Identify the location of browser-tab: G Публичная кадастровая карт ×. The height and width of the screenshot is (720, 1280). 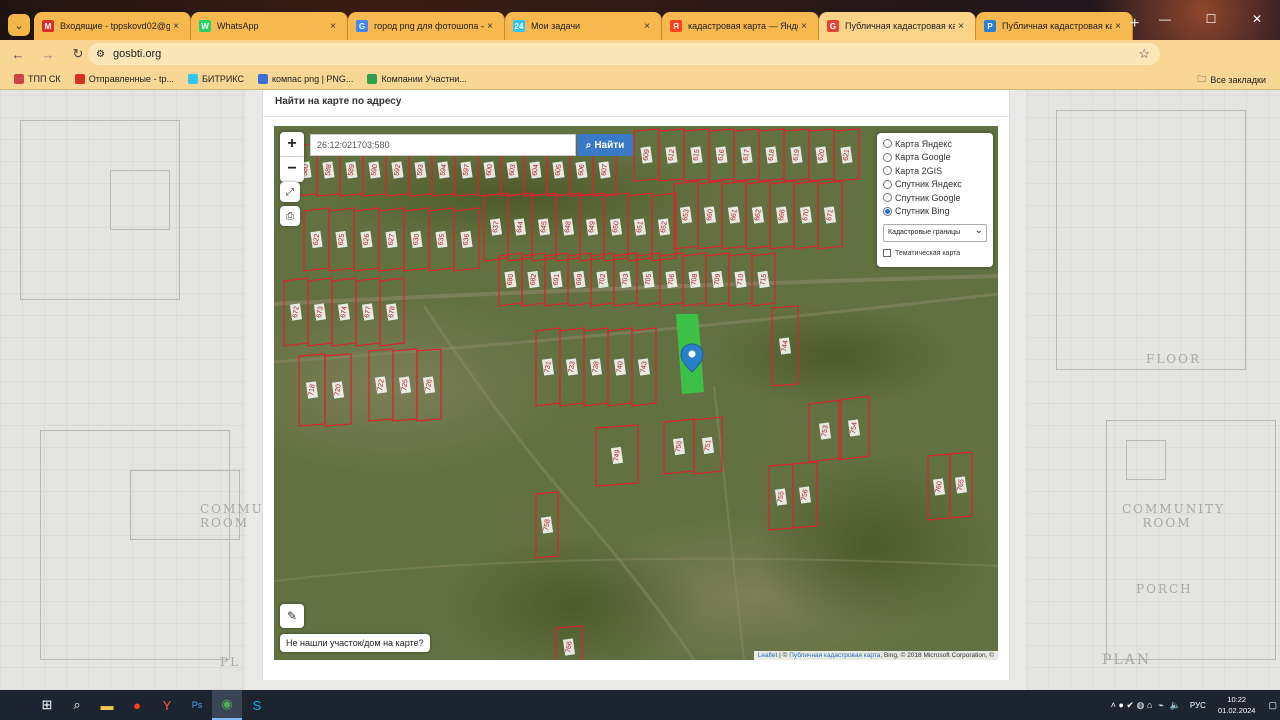
(897, 26).